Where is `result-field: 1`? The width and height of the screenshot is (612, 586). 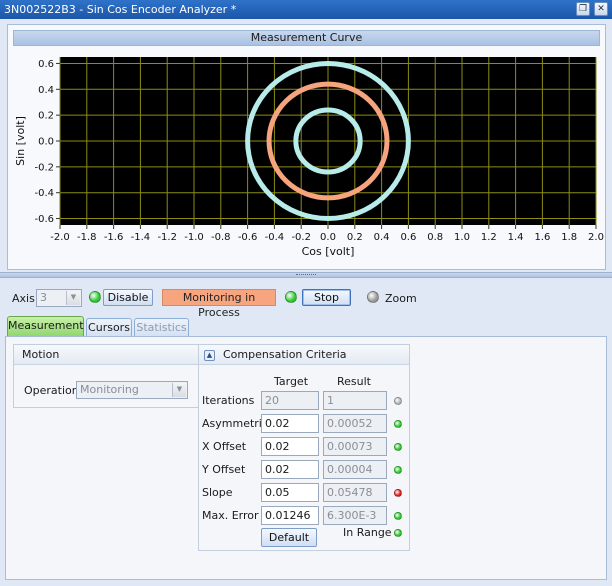
result-field: 1 is located at coordinates (355, 400).